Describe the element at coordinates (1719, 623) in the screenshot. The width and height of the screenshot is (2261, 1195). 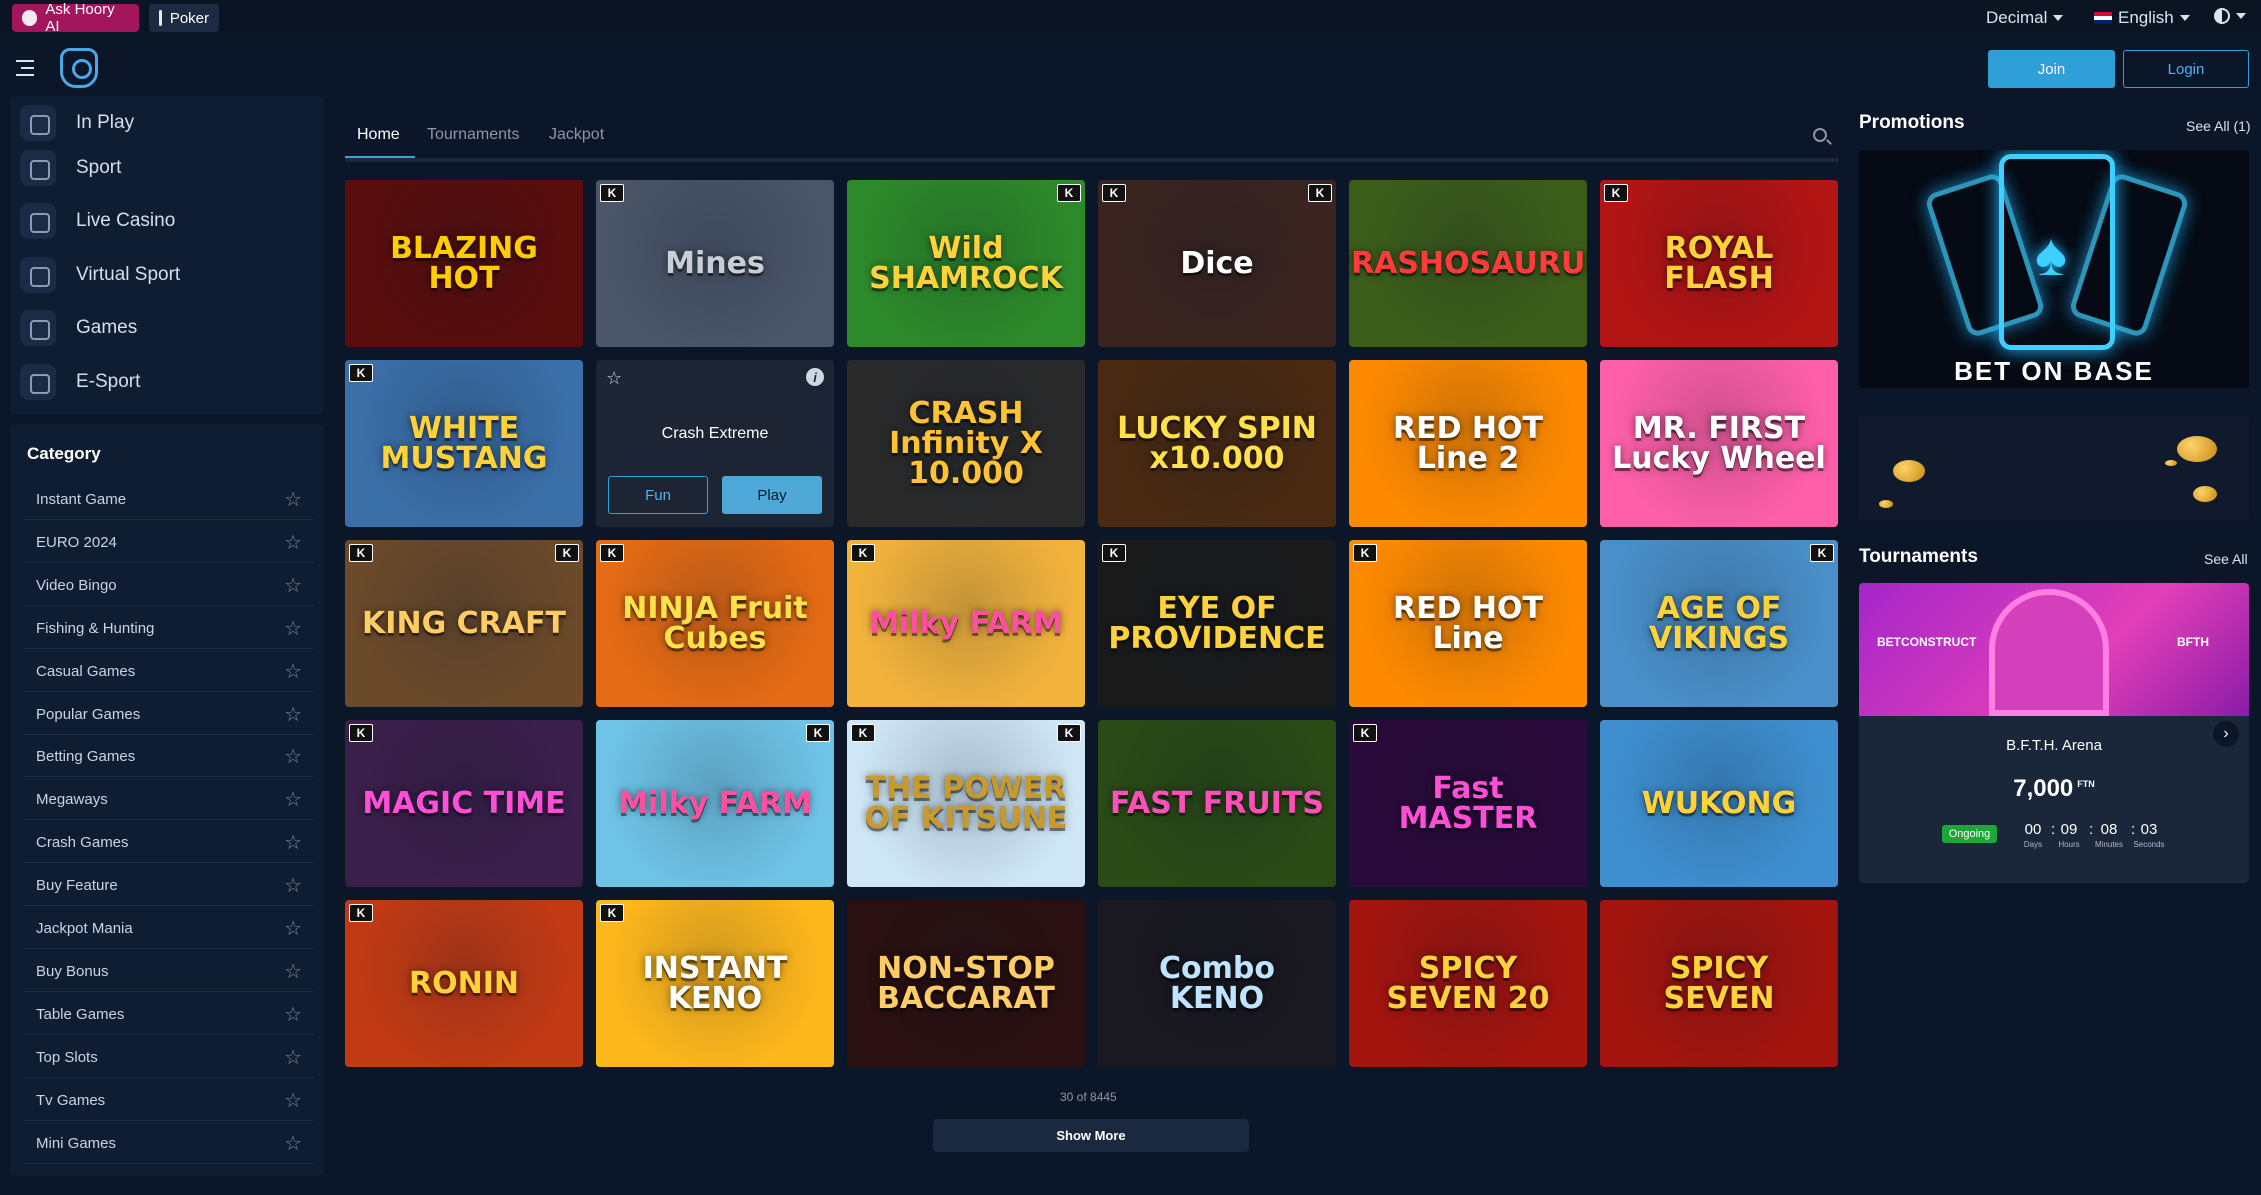
I see `game-tile: AGE OF VIKINGS K` at that location.